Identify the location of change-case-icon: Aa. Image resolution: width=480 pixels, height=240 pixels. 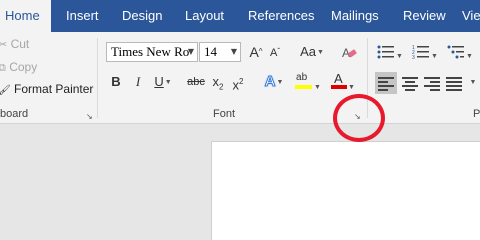
(308, 51).